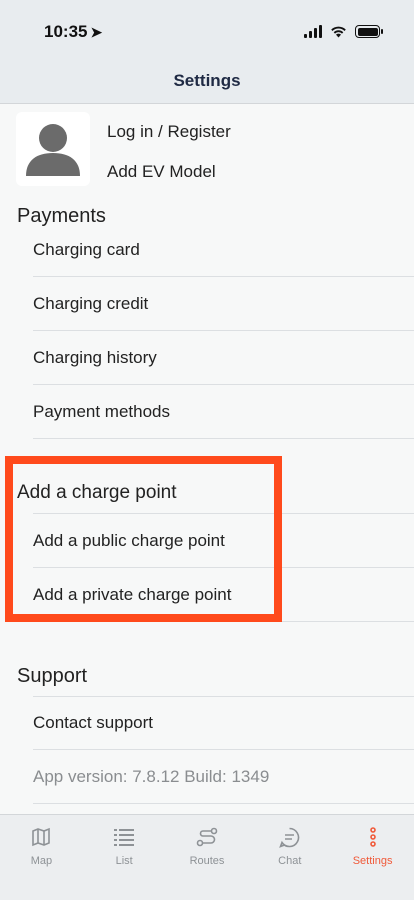  Describe the element at coordinates (290, 861) in the screenshot. I see `tab-chat-label: Chat` at that location.